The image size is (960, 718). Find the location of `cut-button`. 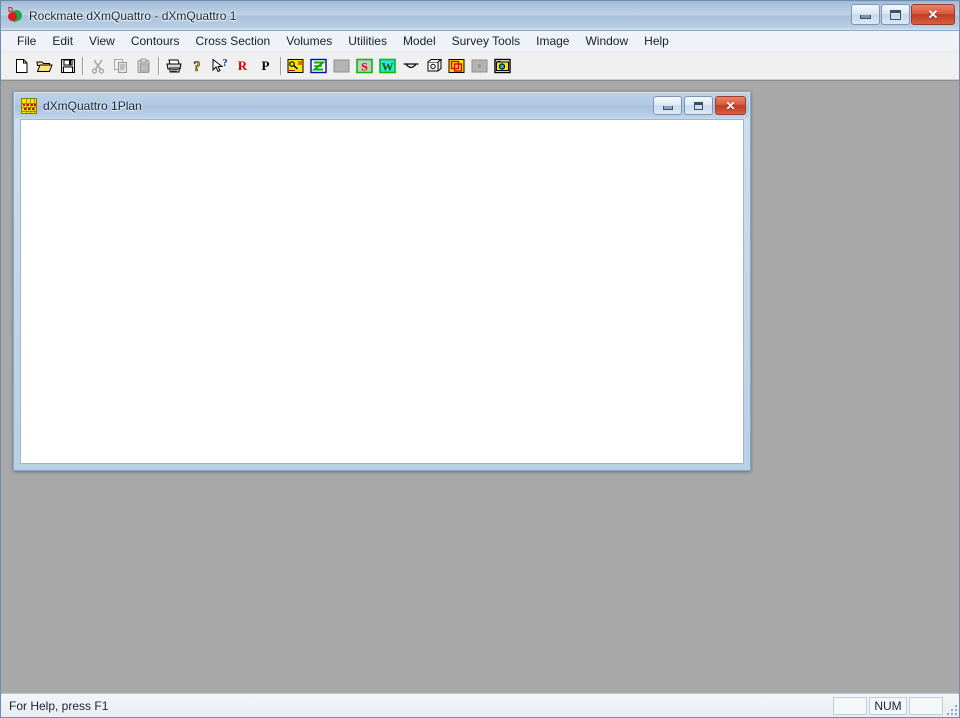

cut-button is located at coordinates (97, 66).